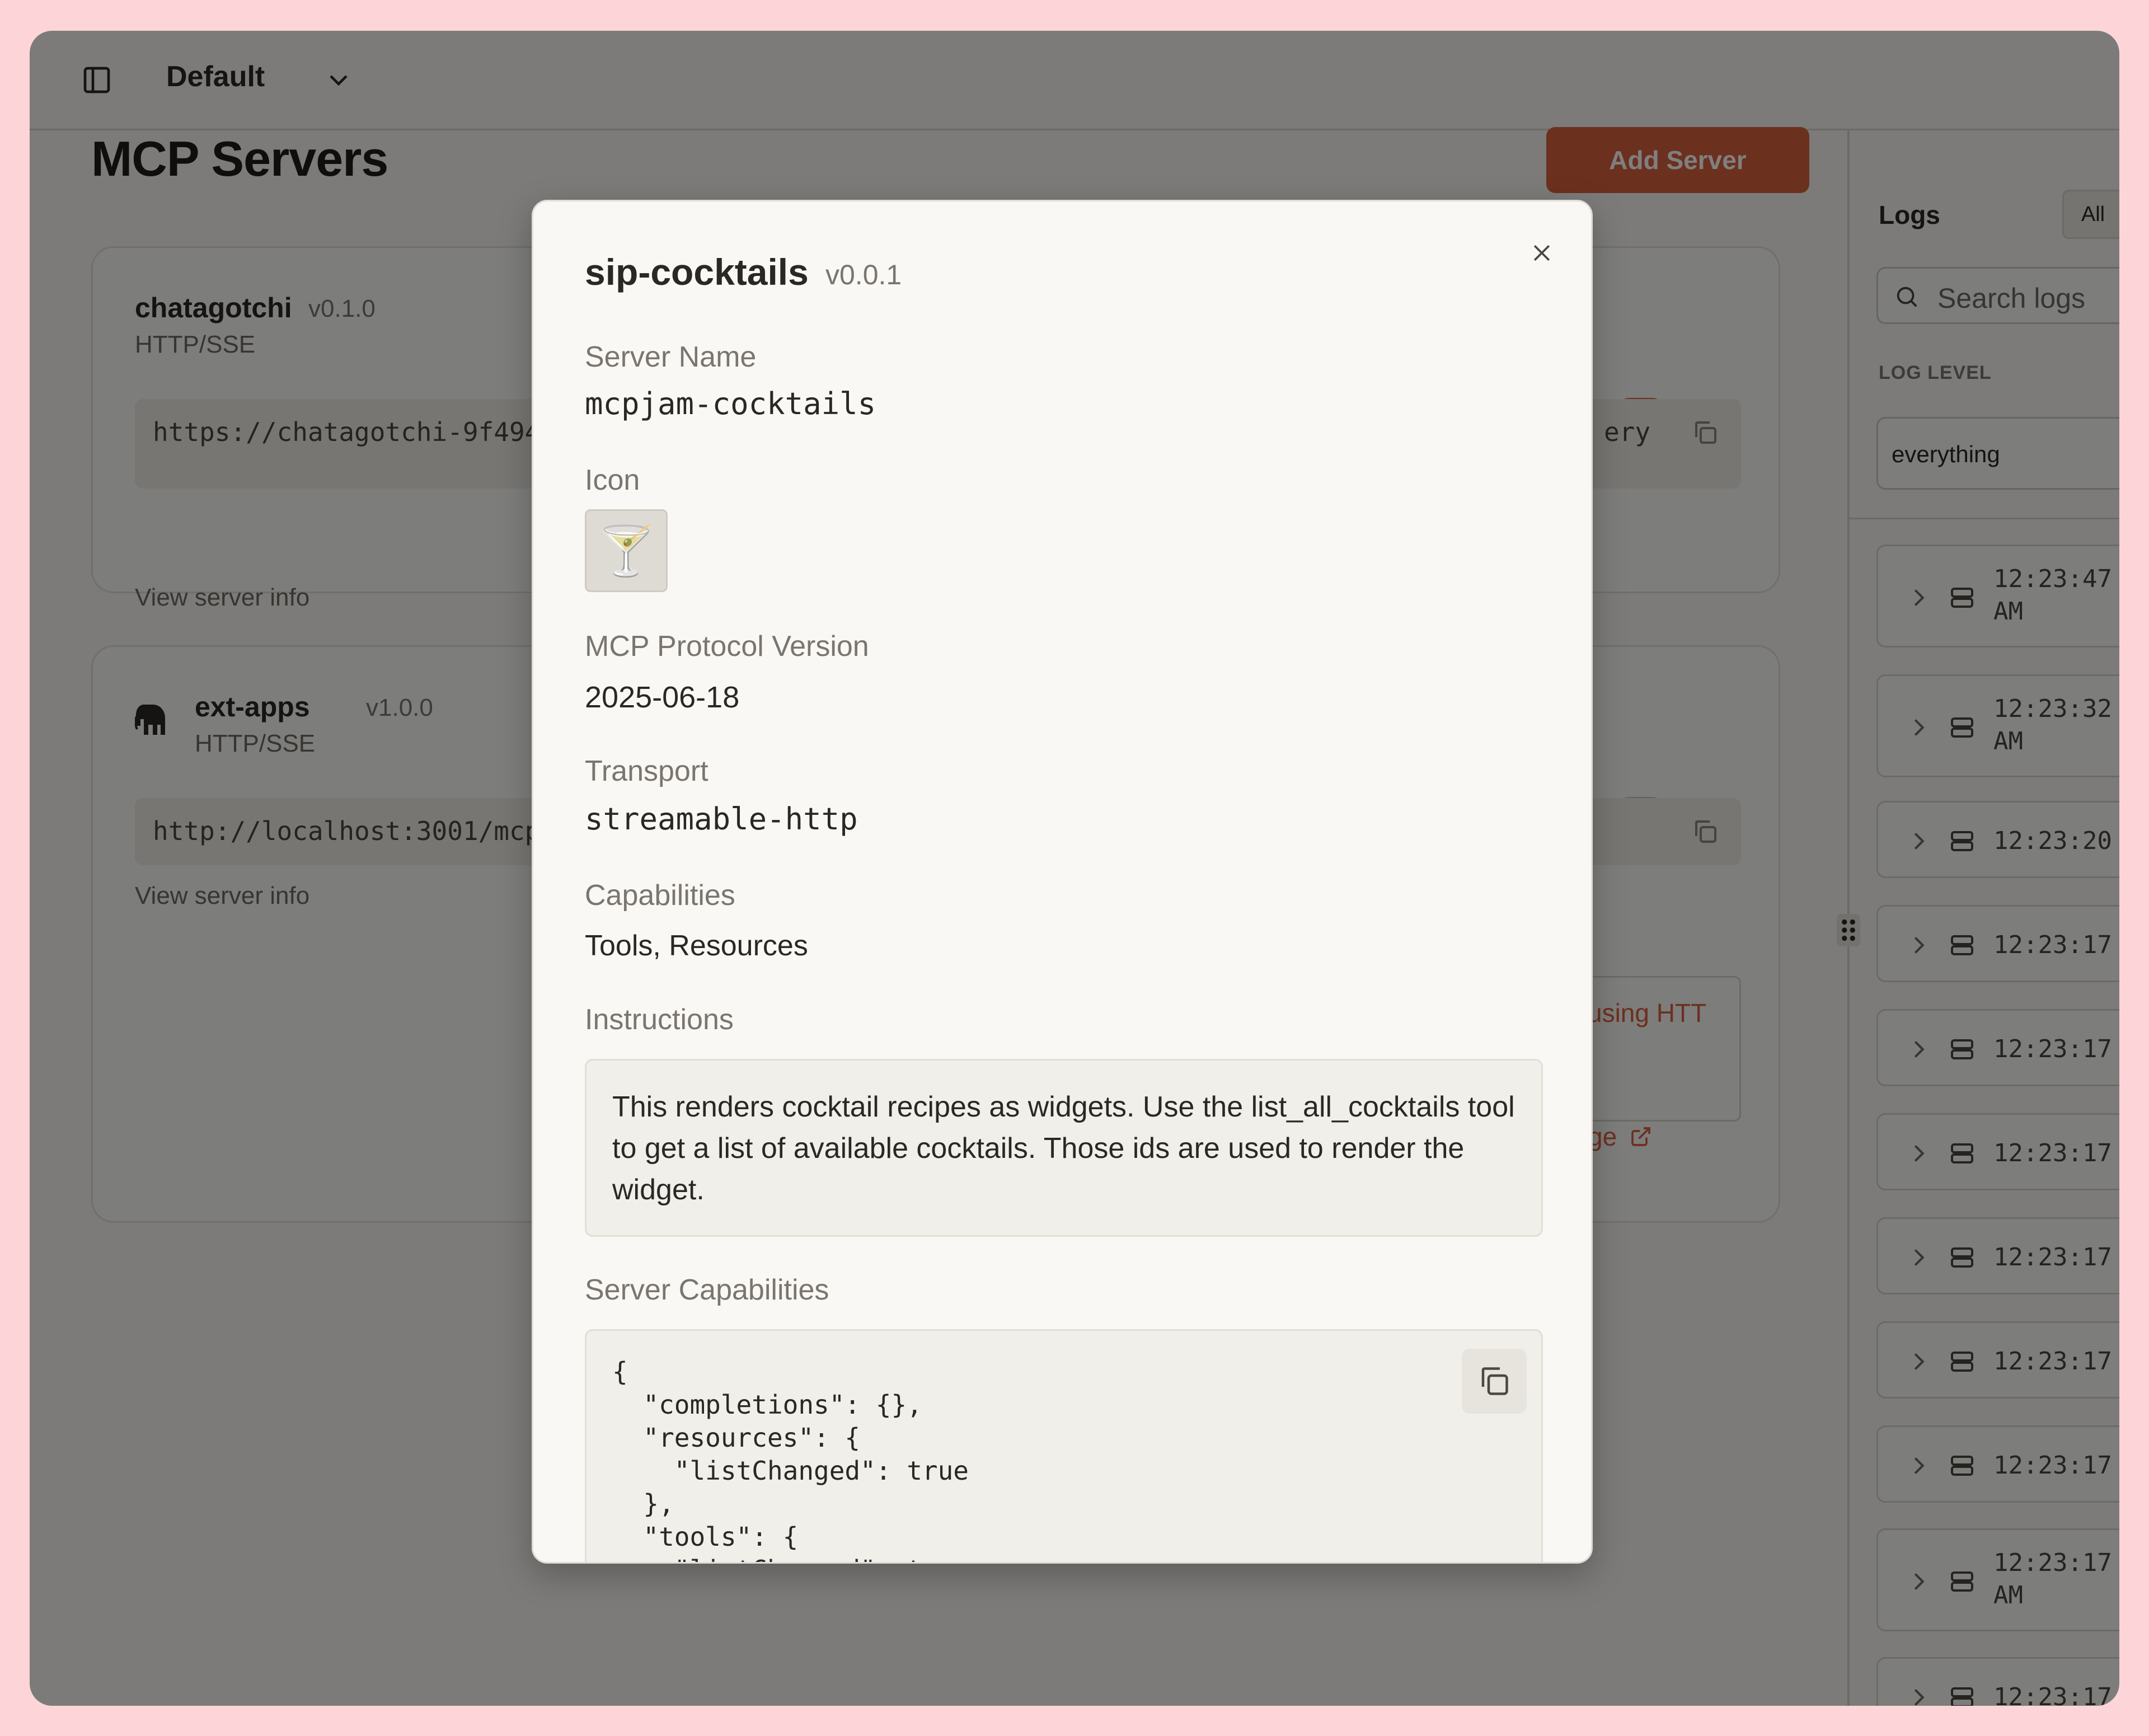 The width and height of the screenshot is (2149, 1736). Describe the element at coordinates (707, 1290) in the screenshot. I see `server-capabilities-label: Server Capabilities` at that location.